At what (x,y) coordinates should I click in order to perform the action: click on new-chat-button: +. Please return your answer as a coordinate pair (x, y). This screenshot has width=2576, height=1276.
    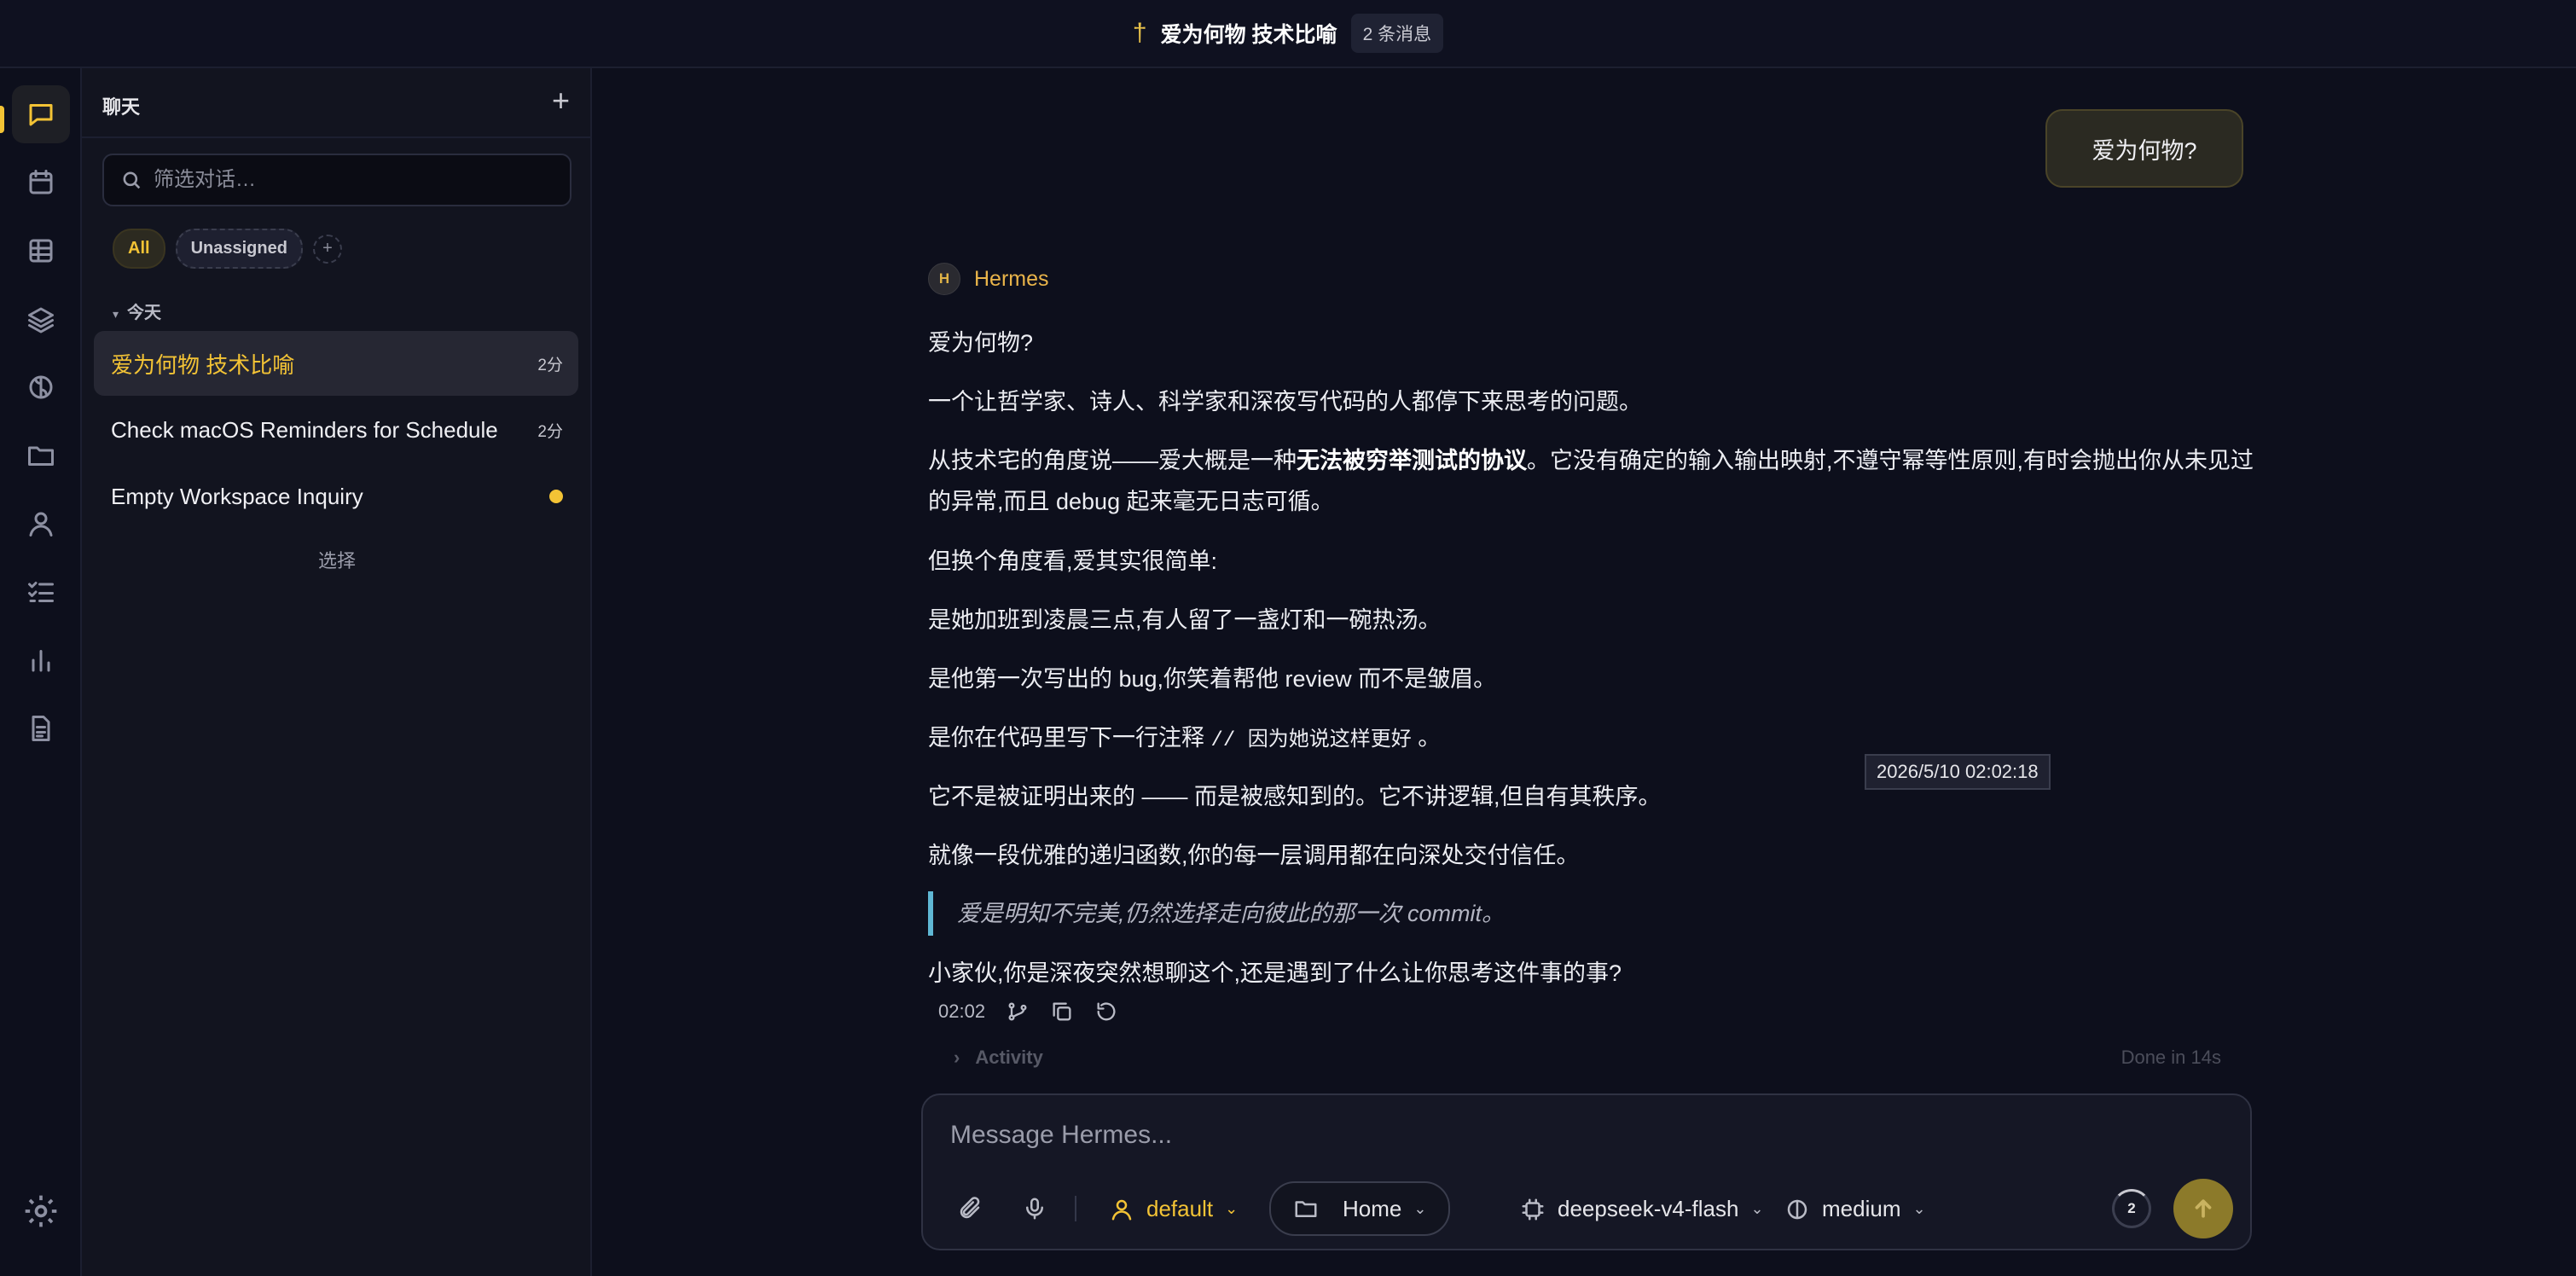
    Looking at the image, I should click on (561, 100).